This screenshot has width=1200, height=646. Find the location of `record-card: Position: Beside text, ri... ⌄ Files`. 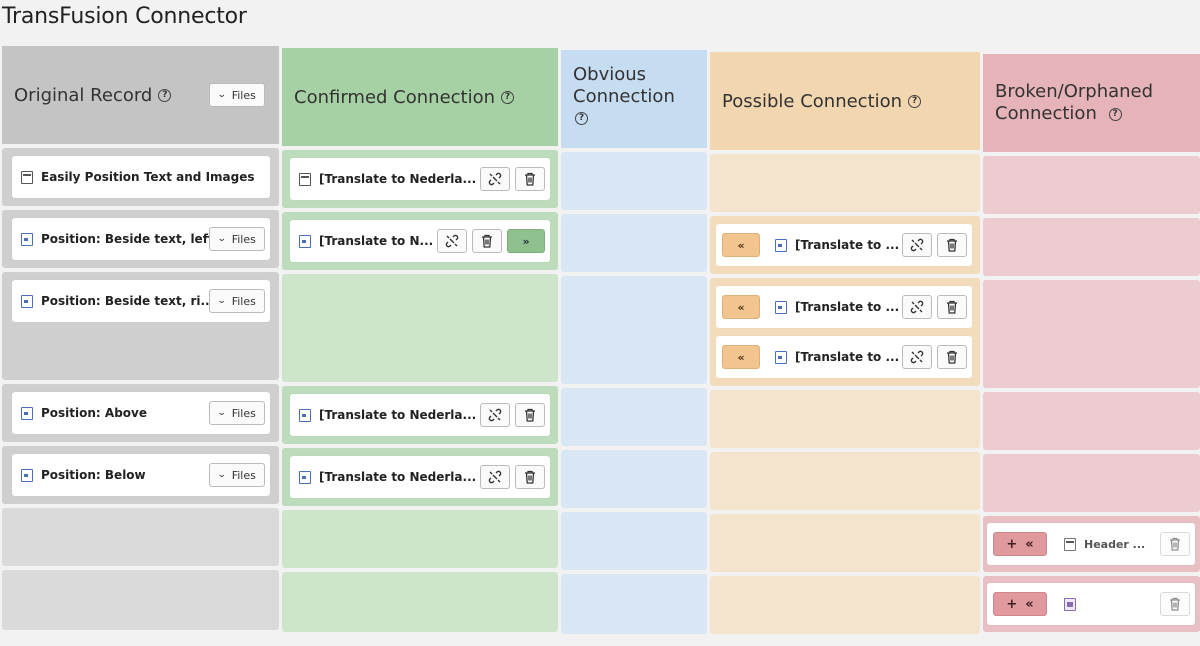

record-card: Position: Beside text, ri... ⌄ Files is located at coordinates (141, 301).